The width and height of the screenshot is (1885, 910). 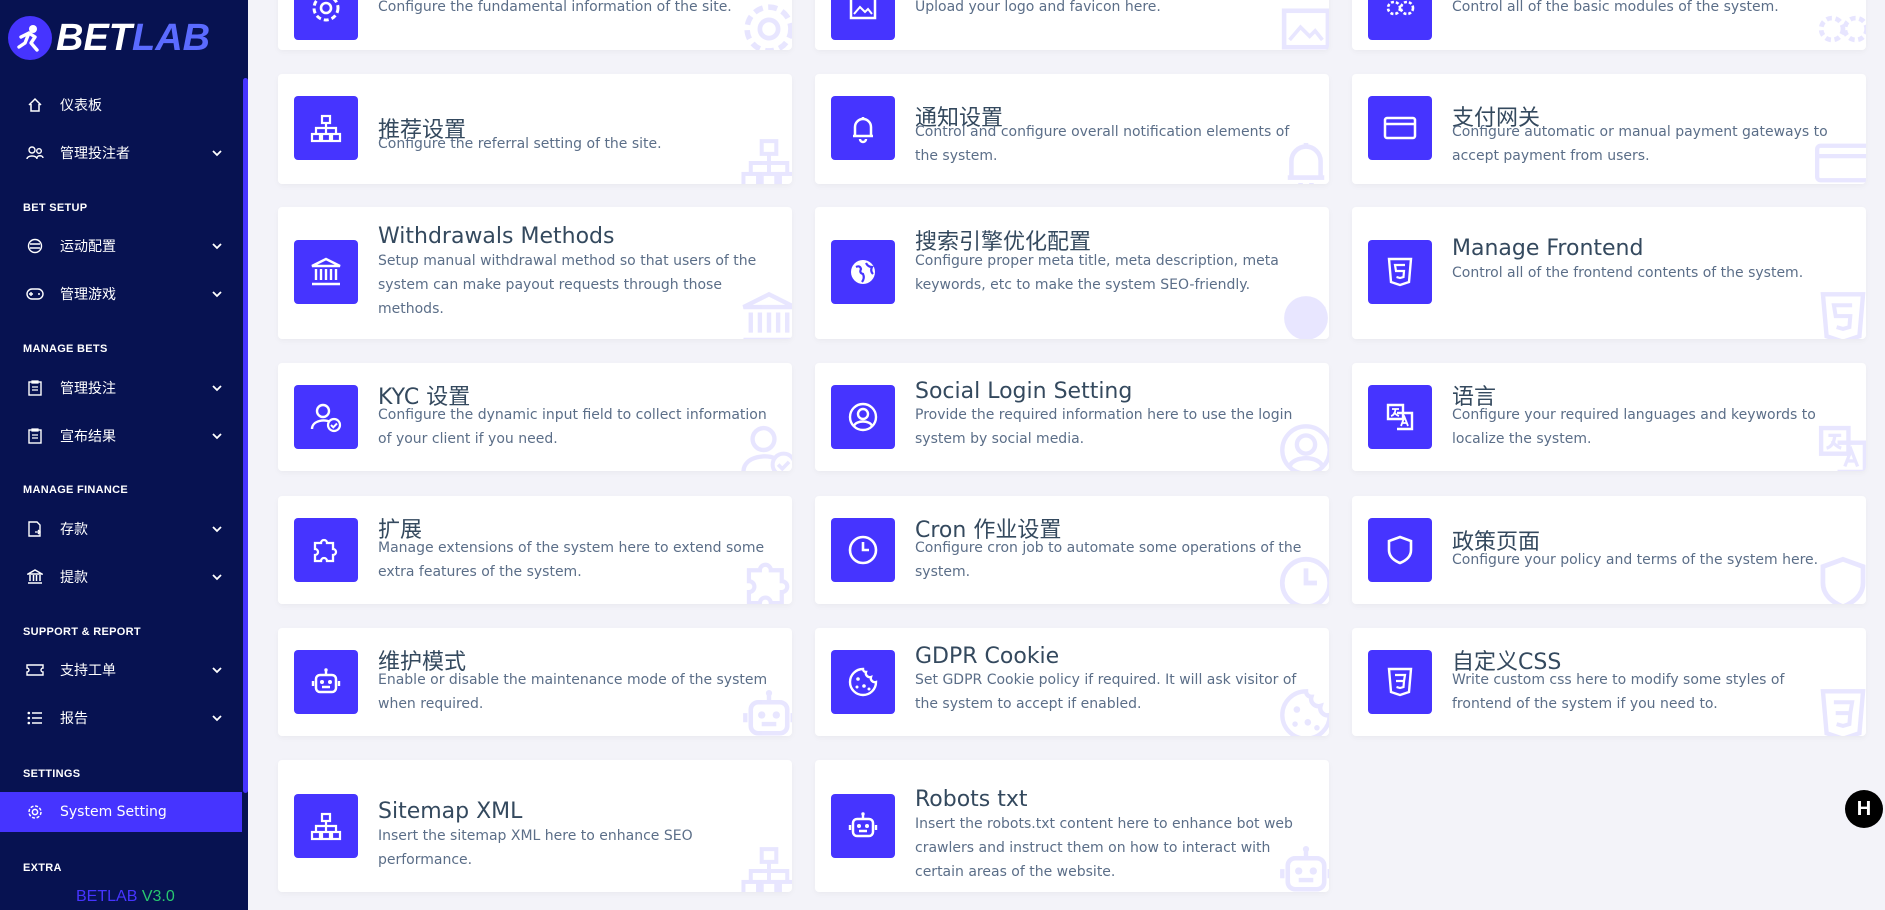 I want to click on decorative-sitemap-icon, so click(x=765, y=158).